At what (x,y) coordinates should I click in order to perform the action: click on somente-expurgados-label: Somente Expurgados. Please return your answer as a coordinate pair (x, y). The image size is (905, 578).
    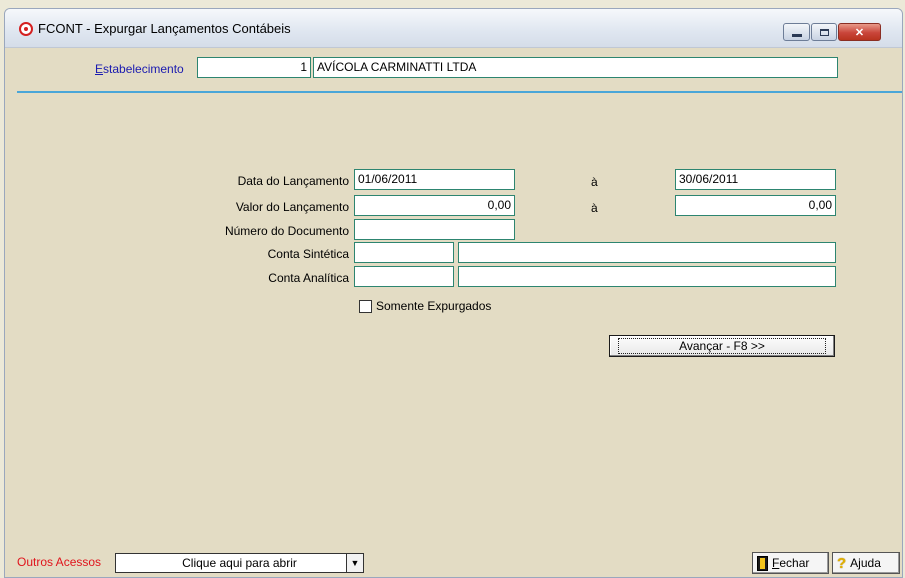
    Looking at the image, I should click on (433, 306).